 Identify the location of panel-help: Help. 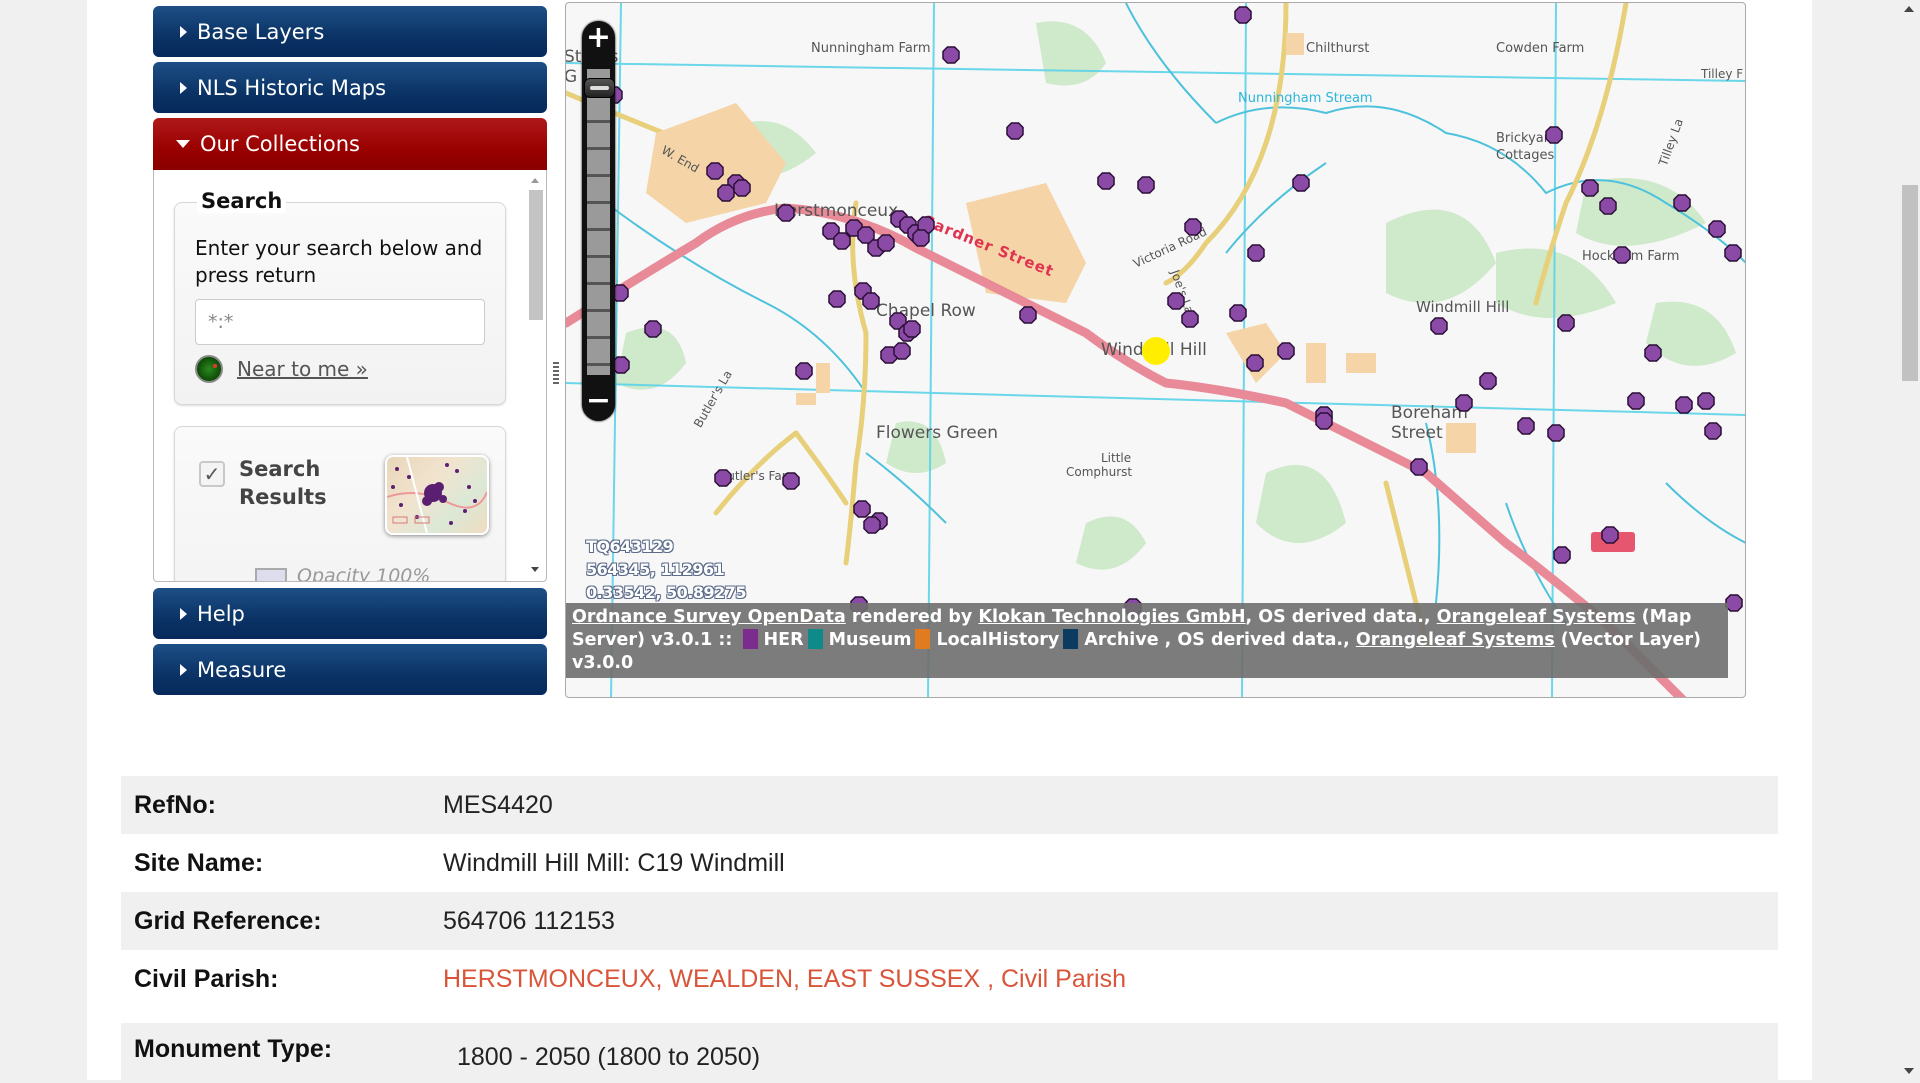
(350, 613).